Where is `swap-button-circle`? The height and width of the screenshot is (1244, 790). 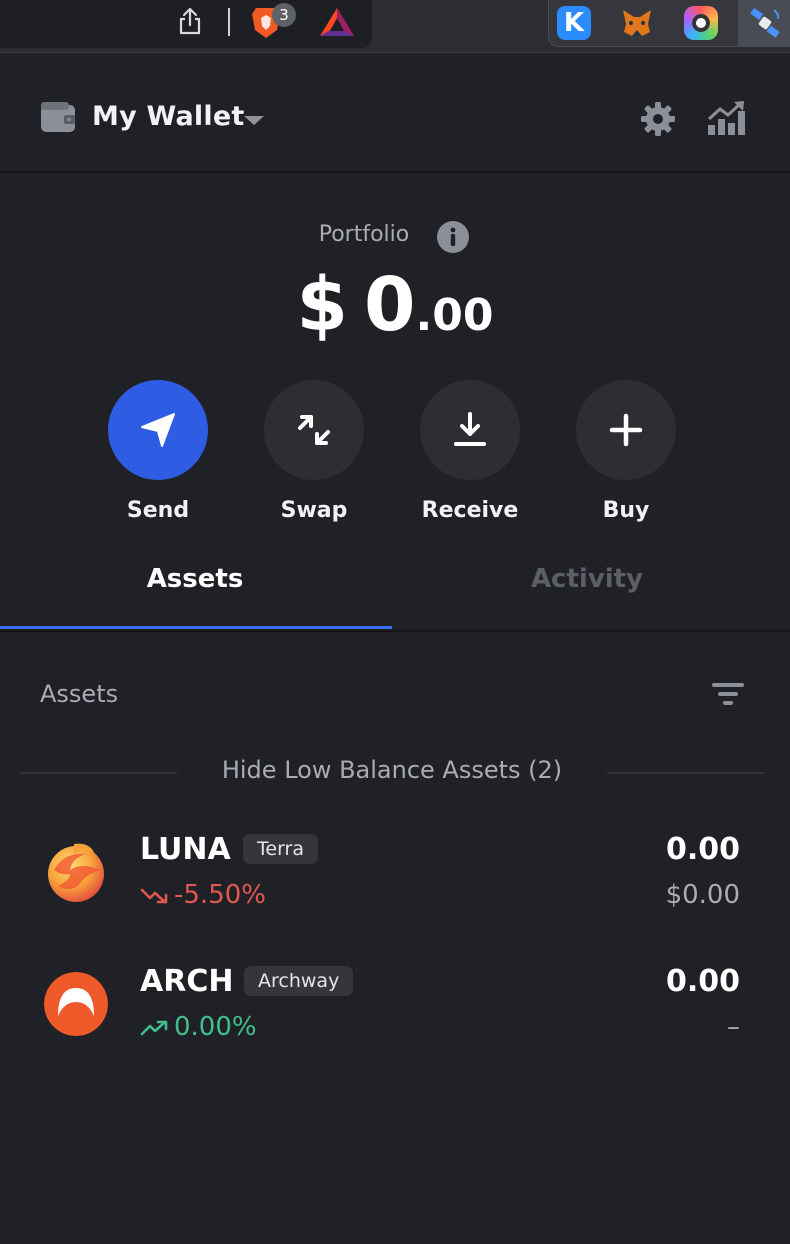 swap-button-circle is located at coordinates (314, 430).